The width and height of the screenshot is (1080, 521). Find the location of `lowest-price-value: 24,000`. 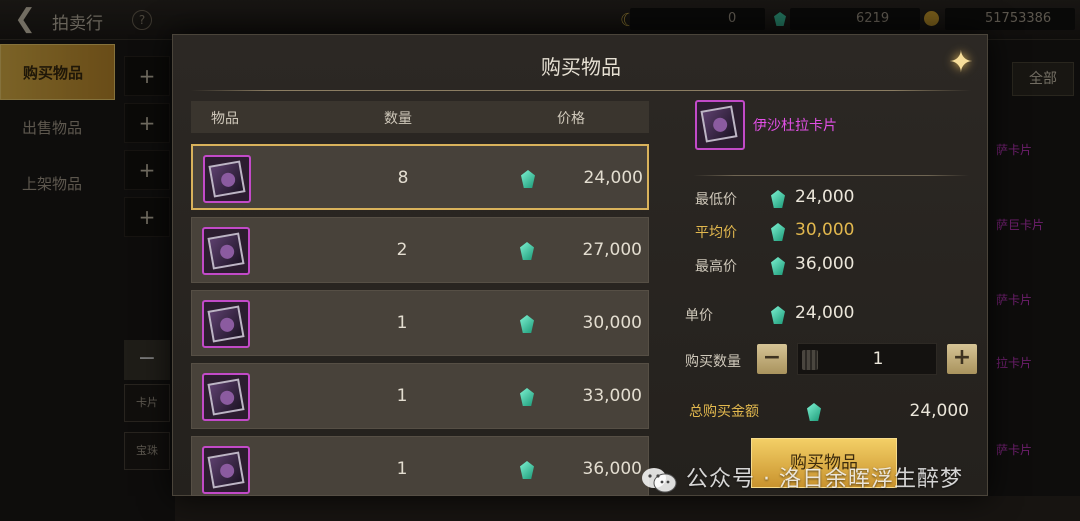

lowest-price-value: 24,000 is located at coordinates (825, 197).